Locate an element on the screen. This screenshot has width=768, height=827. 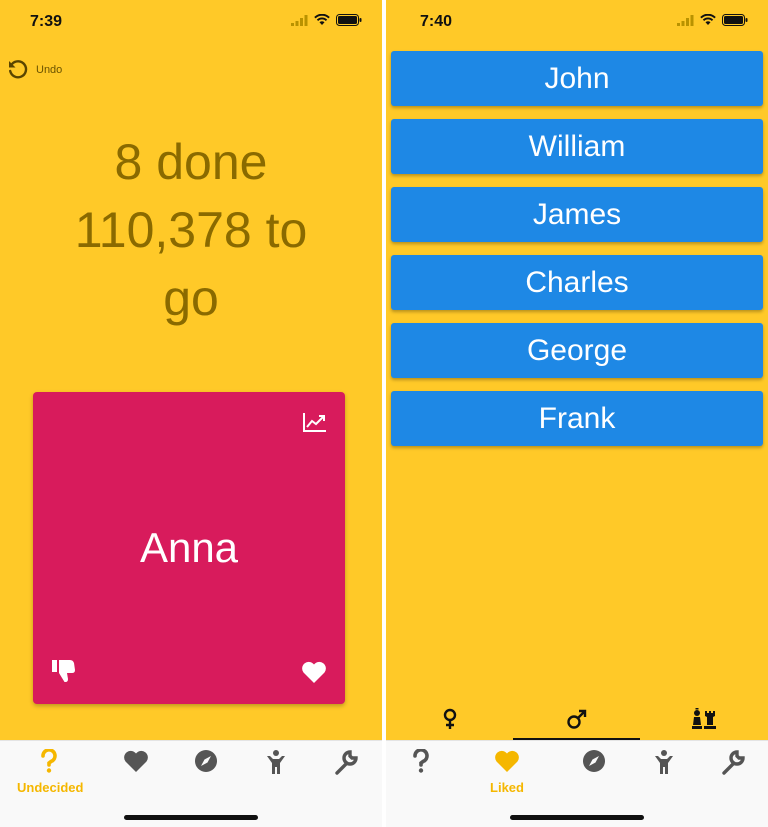
card-name: Anna is located at coordinates (189, 547).